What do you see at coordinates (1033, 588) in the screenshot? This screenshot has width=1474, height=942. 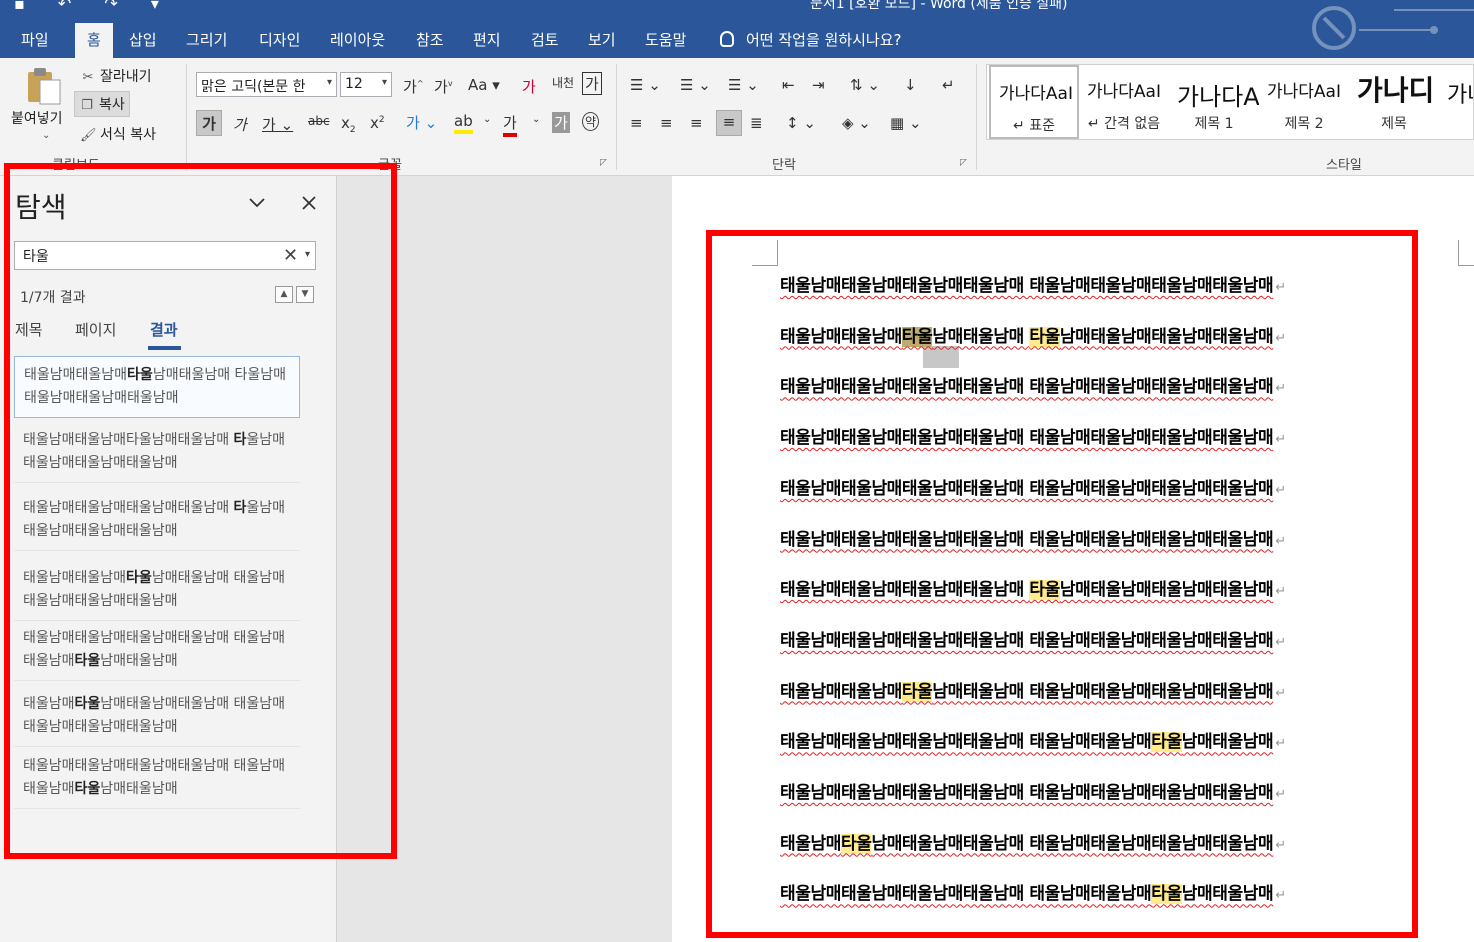 I see `document-line: 태울남매태울남매태울남매태울남매 타울남매태울남매태울남매태울남매 ↵` at bounding box center [1033, 588].